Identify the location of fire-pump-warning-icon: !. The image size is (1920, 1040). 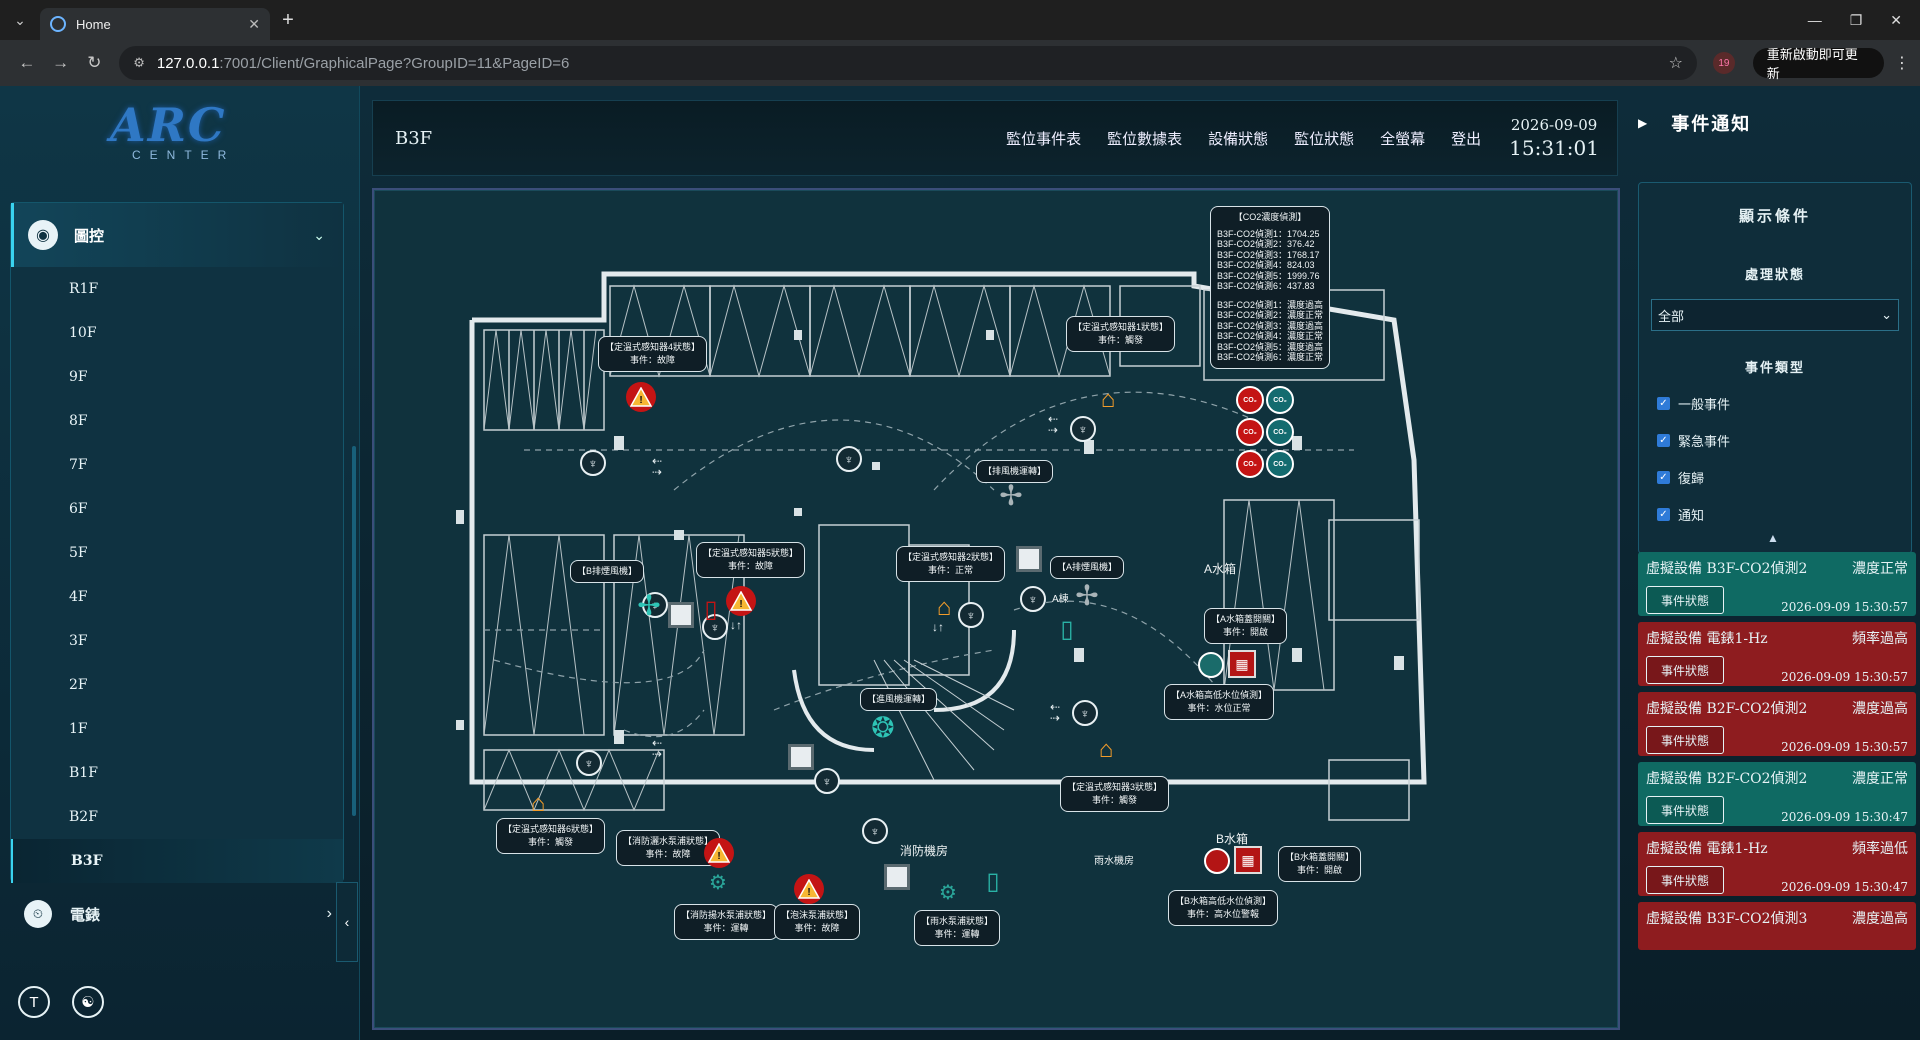
(719, 853).